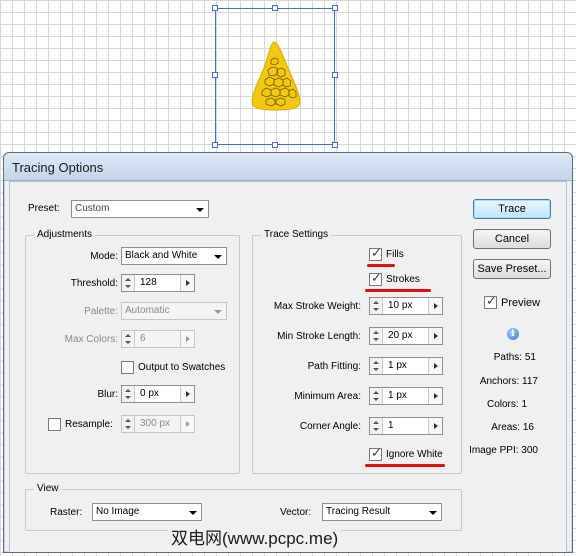 The width and height of the screenshot is (576, 556). I want to click on vector-value: Tracing Result, so click(358, 511).